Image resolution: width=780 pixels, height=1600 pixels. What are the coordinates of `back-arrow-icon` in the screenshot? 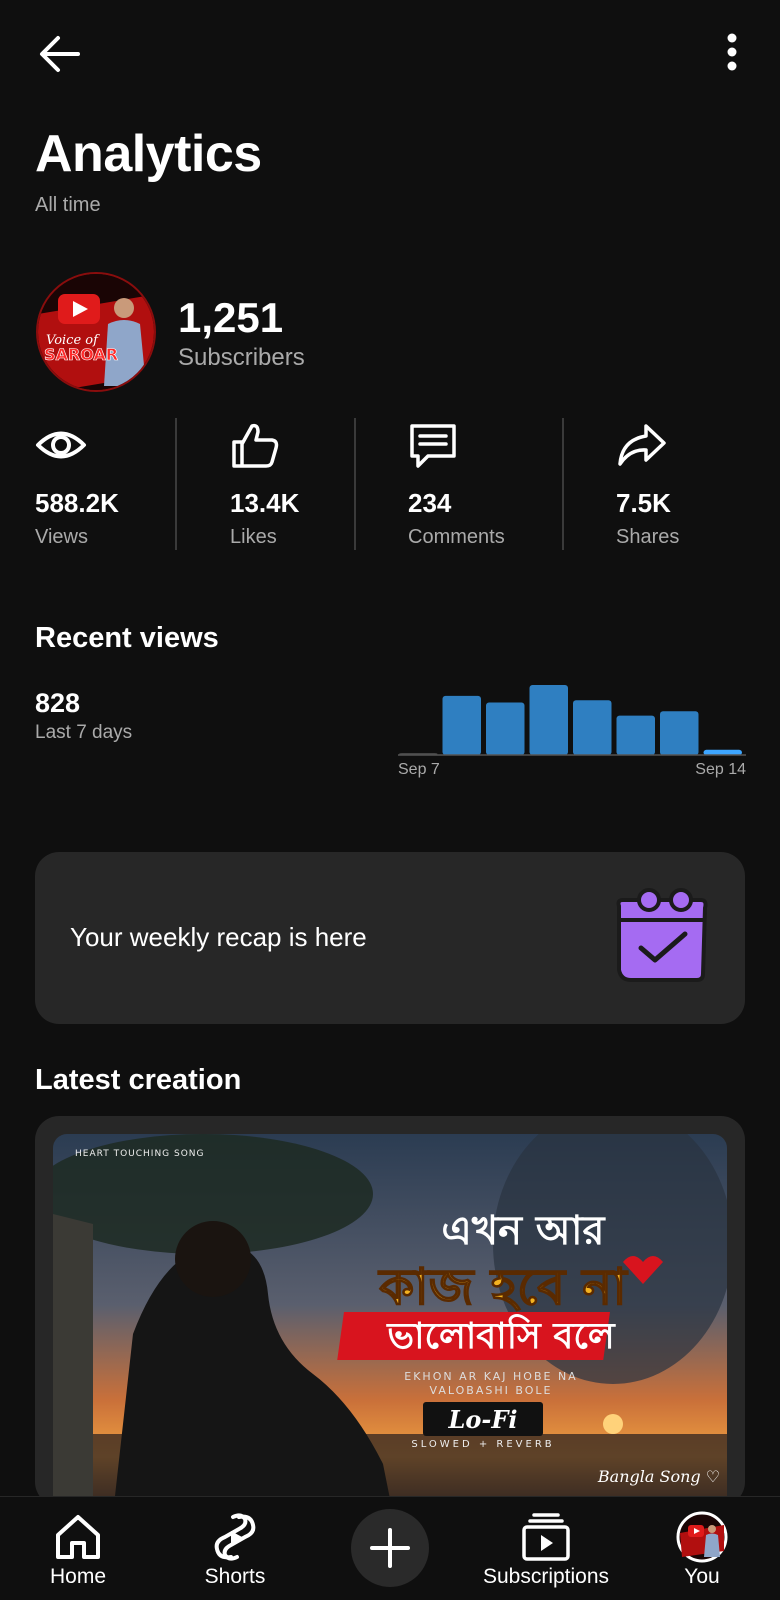 It's located at (60, 54).